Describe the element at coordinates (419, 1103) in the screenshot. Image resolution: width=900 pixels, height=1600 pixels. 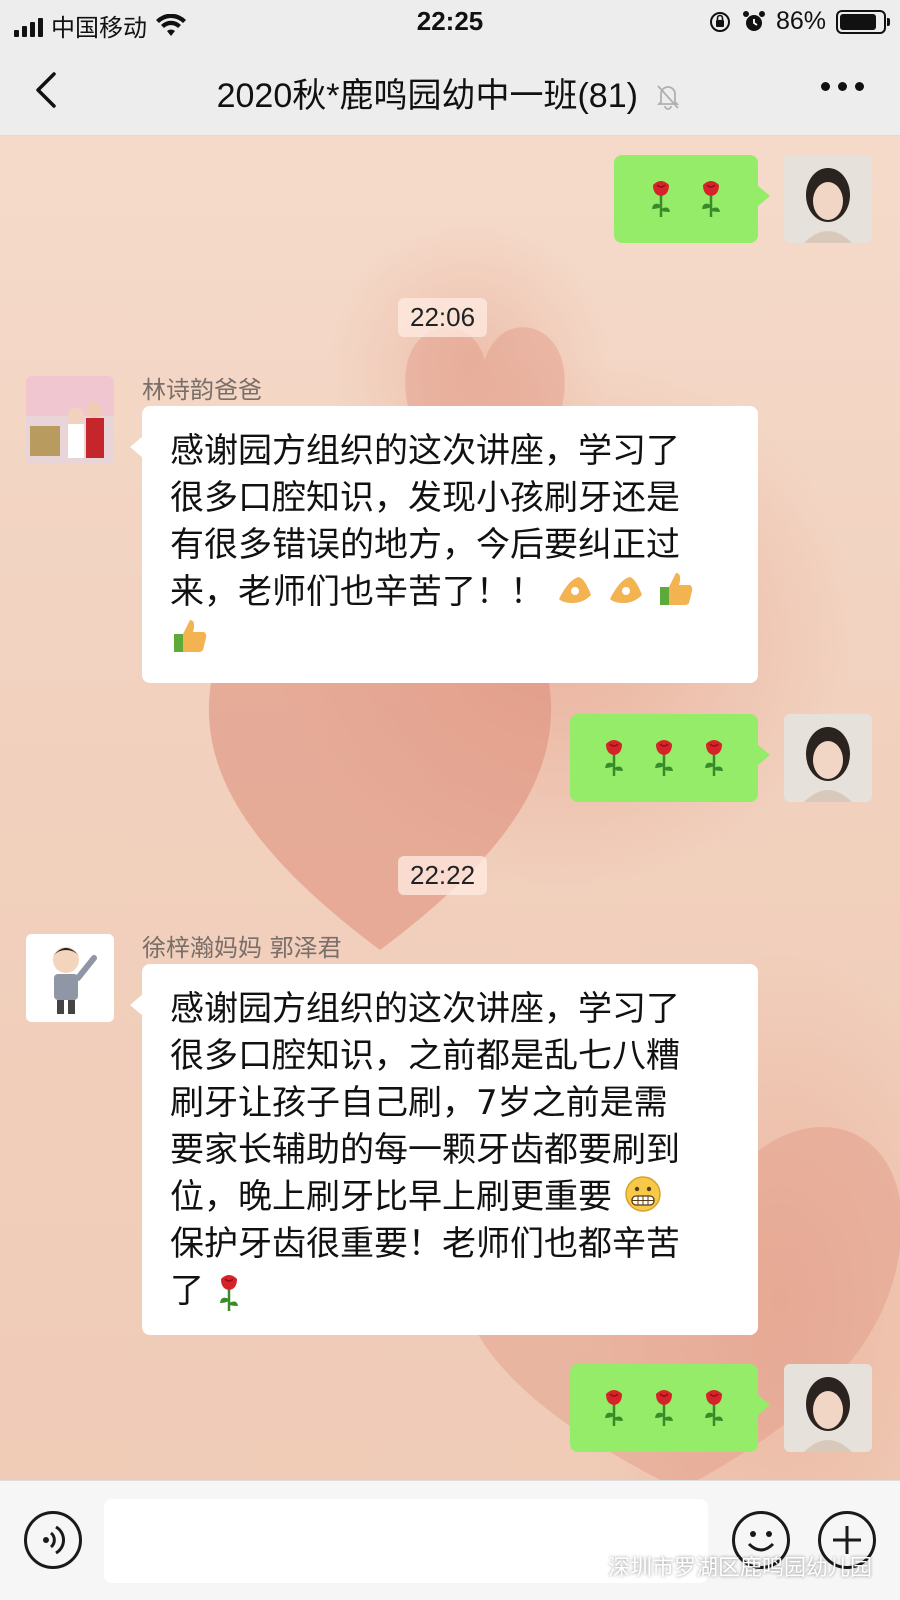
I see `message-line: 刷牙让孩子自己刷，7岁之前是需` at that location.